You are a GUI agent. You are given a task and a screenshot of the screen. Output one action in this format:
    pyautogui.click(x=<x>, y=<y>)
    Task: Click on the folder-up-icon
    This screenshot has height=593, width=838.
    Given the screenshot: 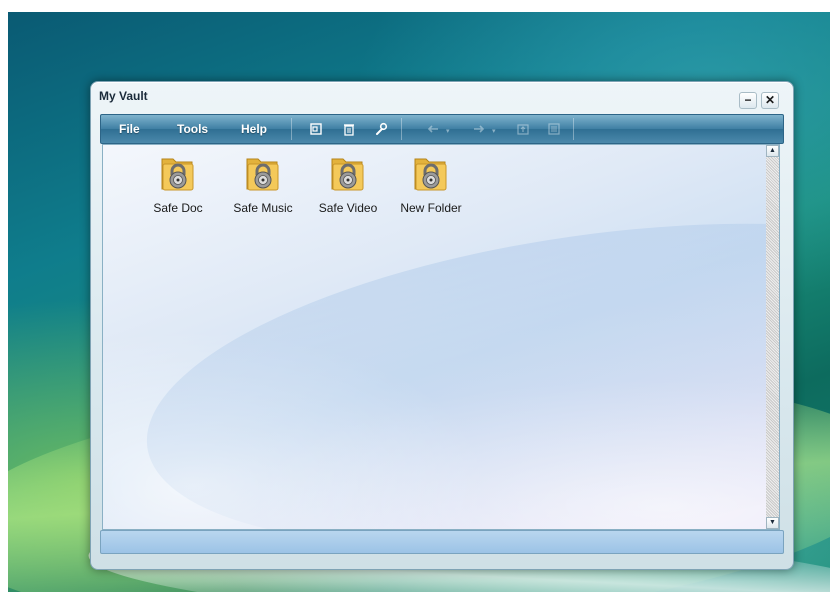 What is the action you would take?
    pyautogui.click(x=523, y=129)
    